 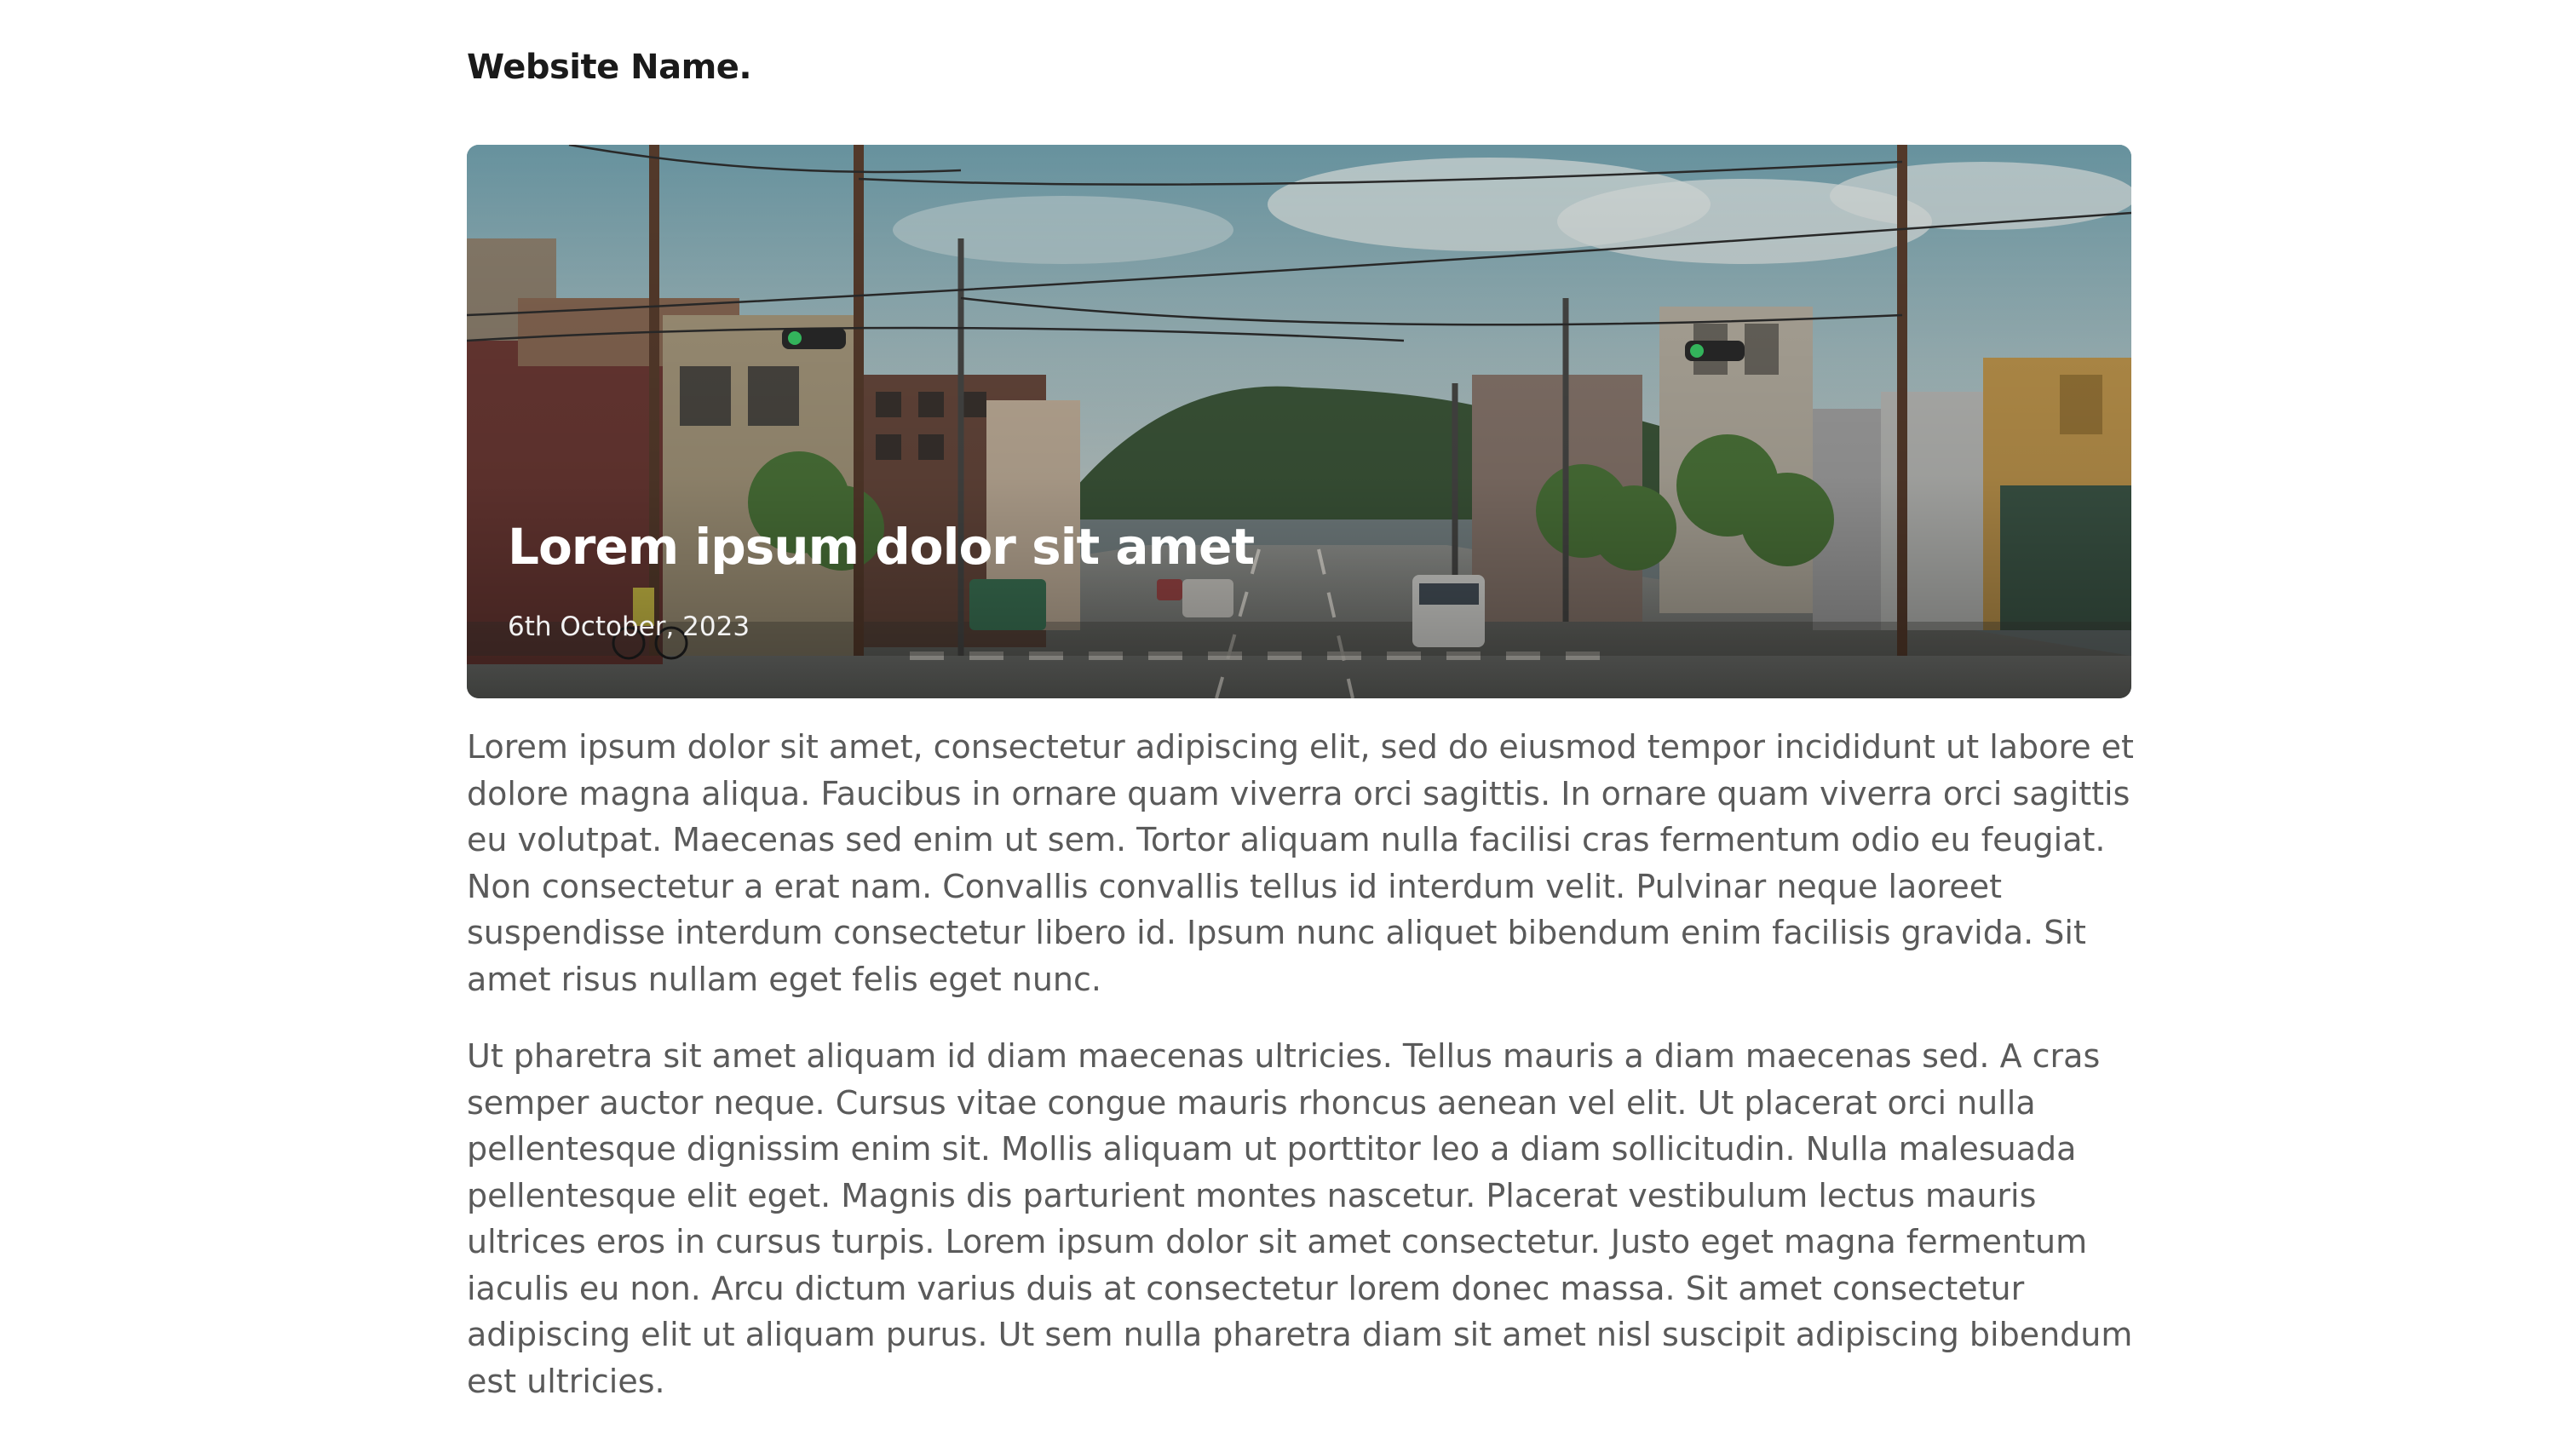 What do you see at coordinates (610, 67) in the screenshot?
I see `site-name: Website Name.` at bounding box center [610, 67].